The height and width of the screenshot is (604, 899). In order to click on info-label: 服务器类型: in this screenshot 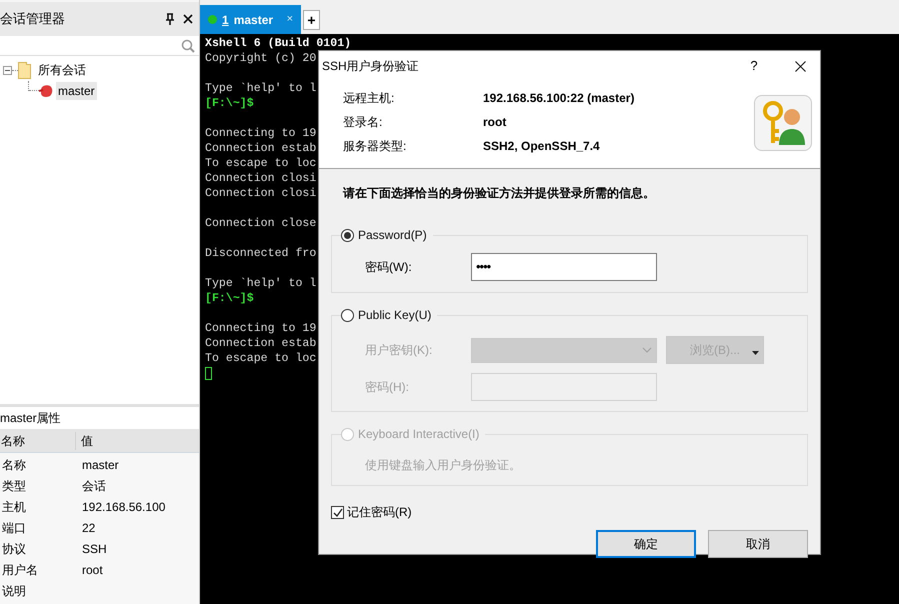, I will do `click(375, 146)`.